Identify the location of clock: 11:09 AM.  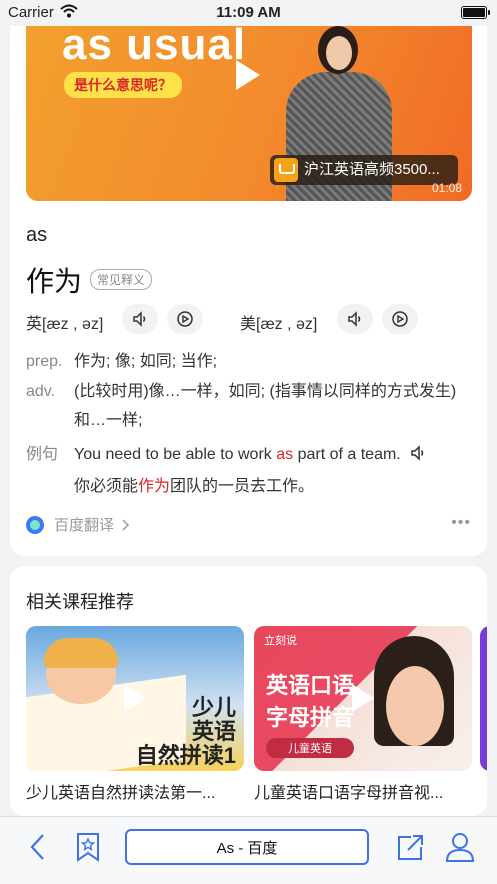
(248, 12).